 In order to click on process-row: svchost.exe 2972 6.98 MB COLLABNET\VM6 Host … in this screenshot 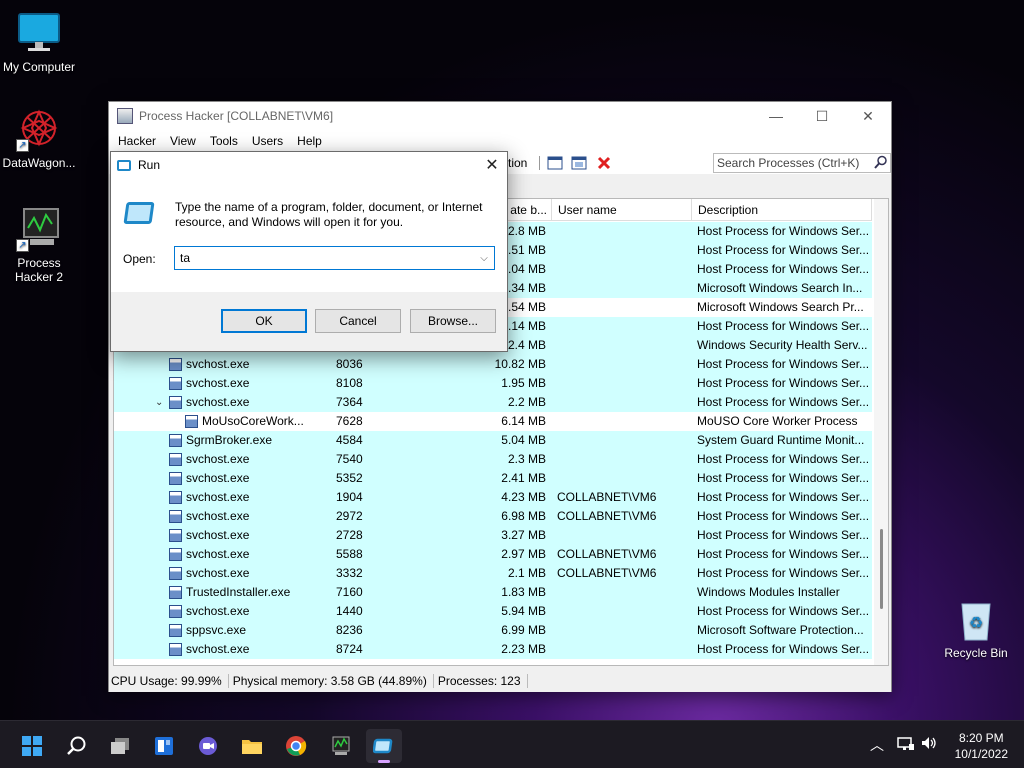, I will do `click(493, 516)`.